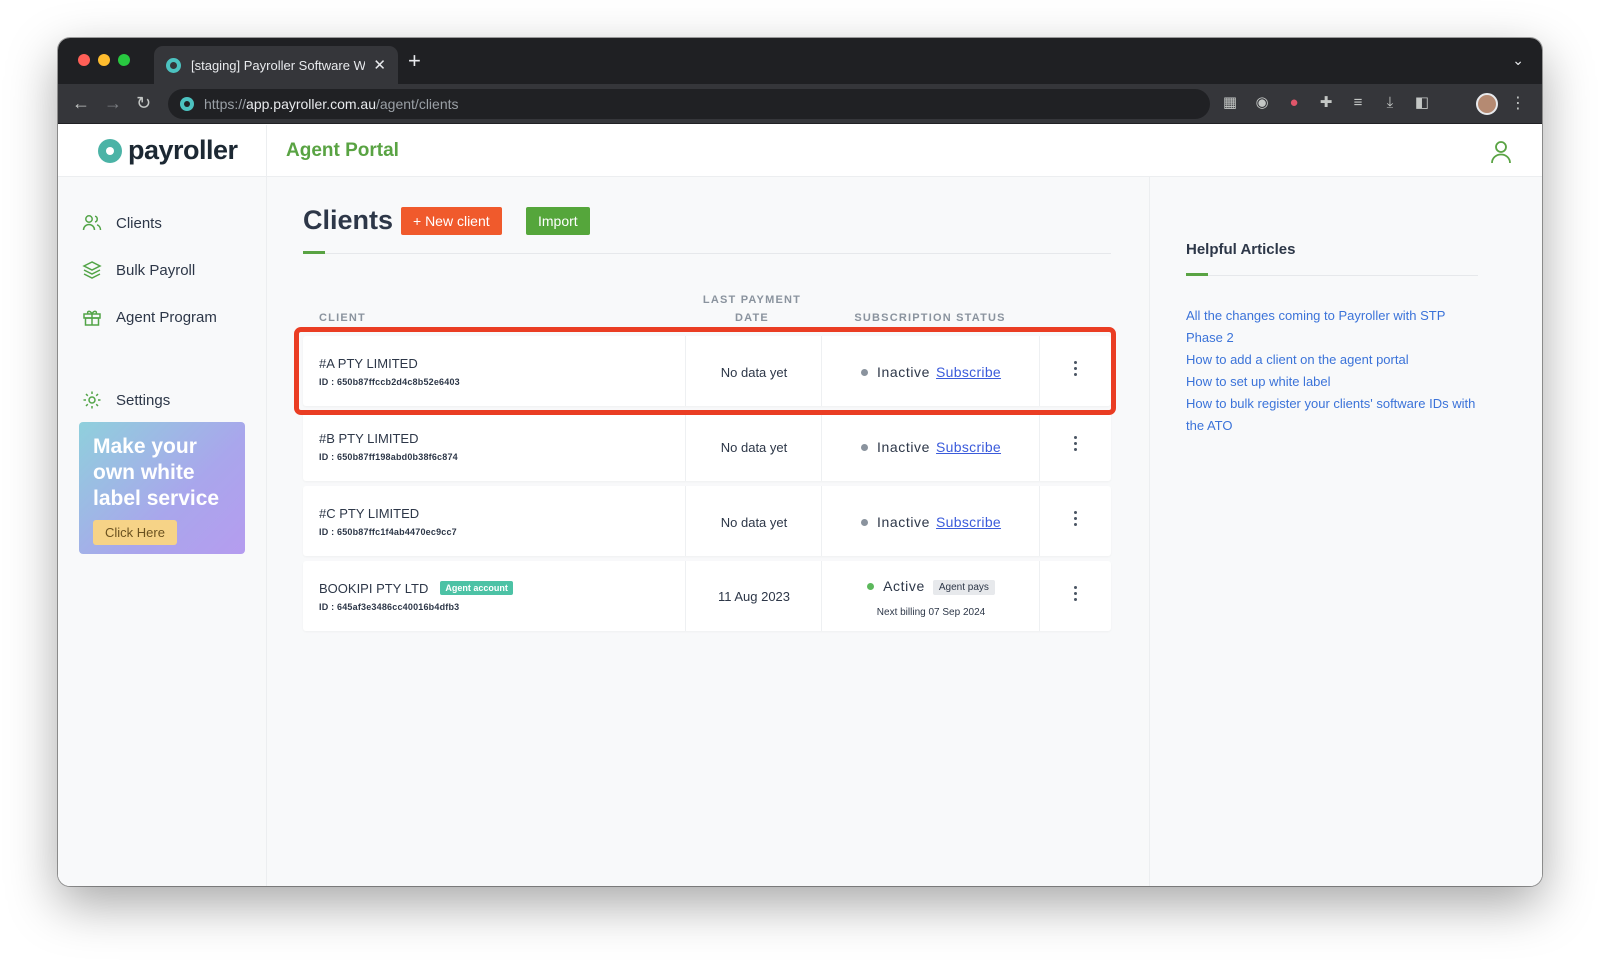  What do you see at coordinates (156, 472) in the screenshot?
I see `promo-title: Make your own white label service` at bounding box center [156, 472].